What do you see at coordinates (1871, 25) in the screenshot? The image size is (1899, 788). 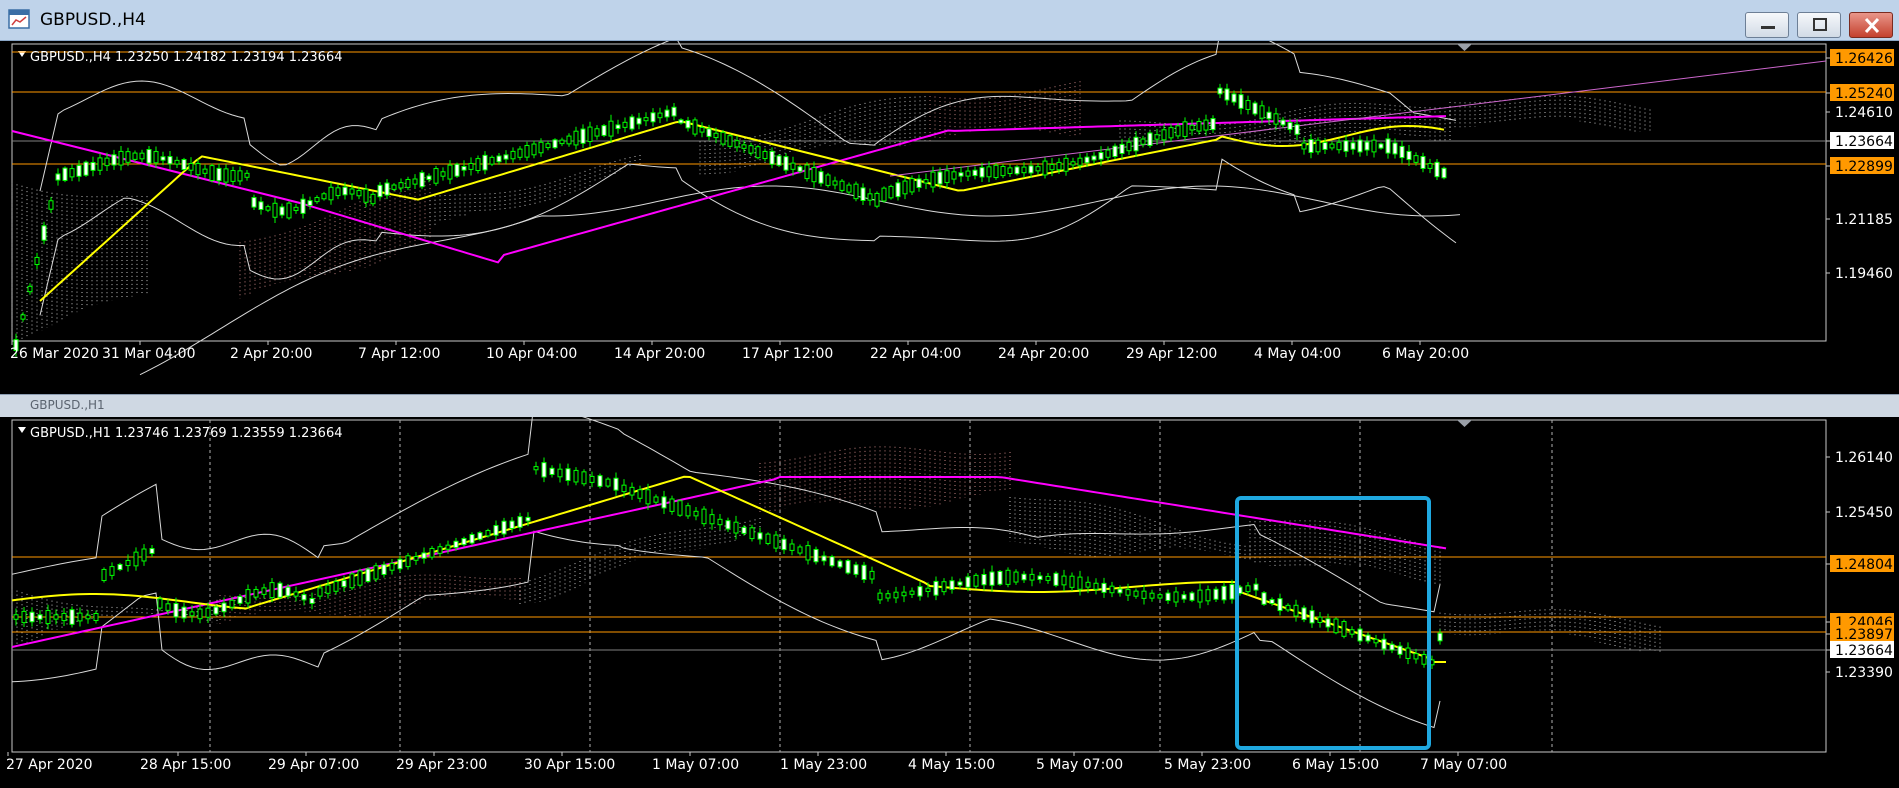 I see `close-button` at bounding box center [1871, 25].